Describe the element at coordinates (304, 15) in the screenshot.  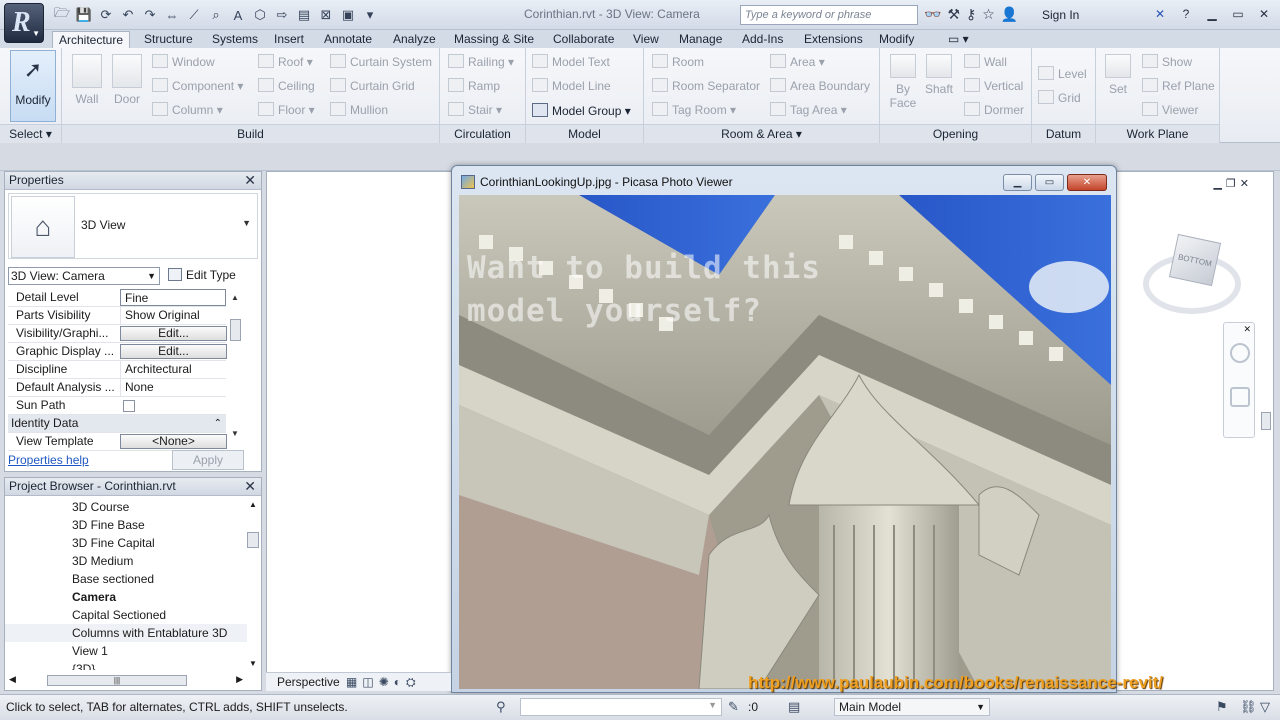
I see `thin-lines-icon: ▤` at that location.